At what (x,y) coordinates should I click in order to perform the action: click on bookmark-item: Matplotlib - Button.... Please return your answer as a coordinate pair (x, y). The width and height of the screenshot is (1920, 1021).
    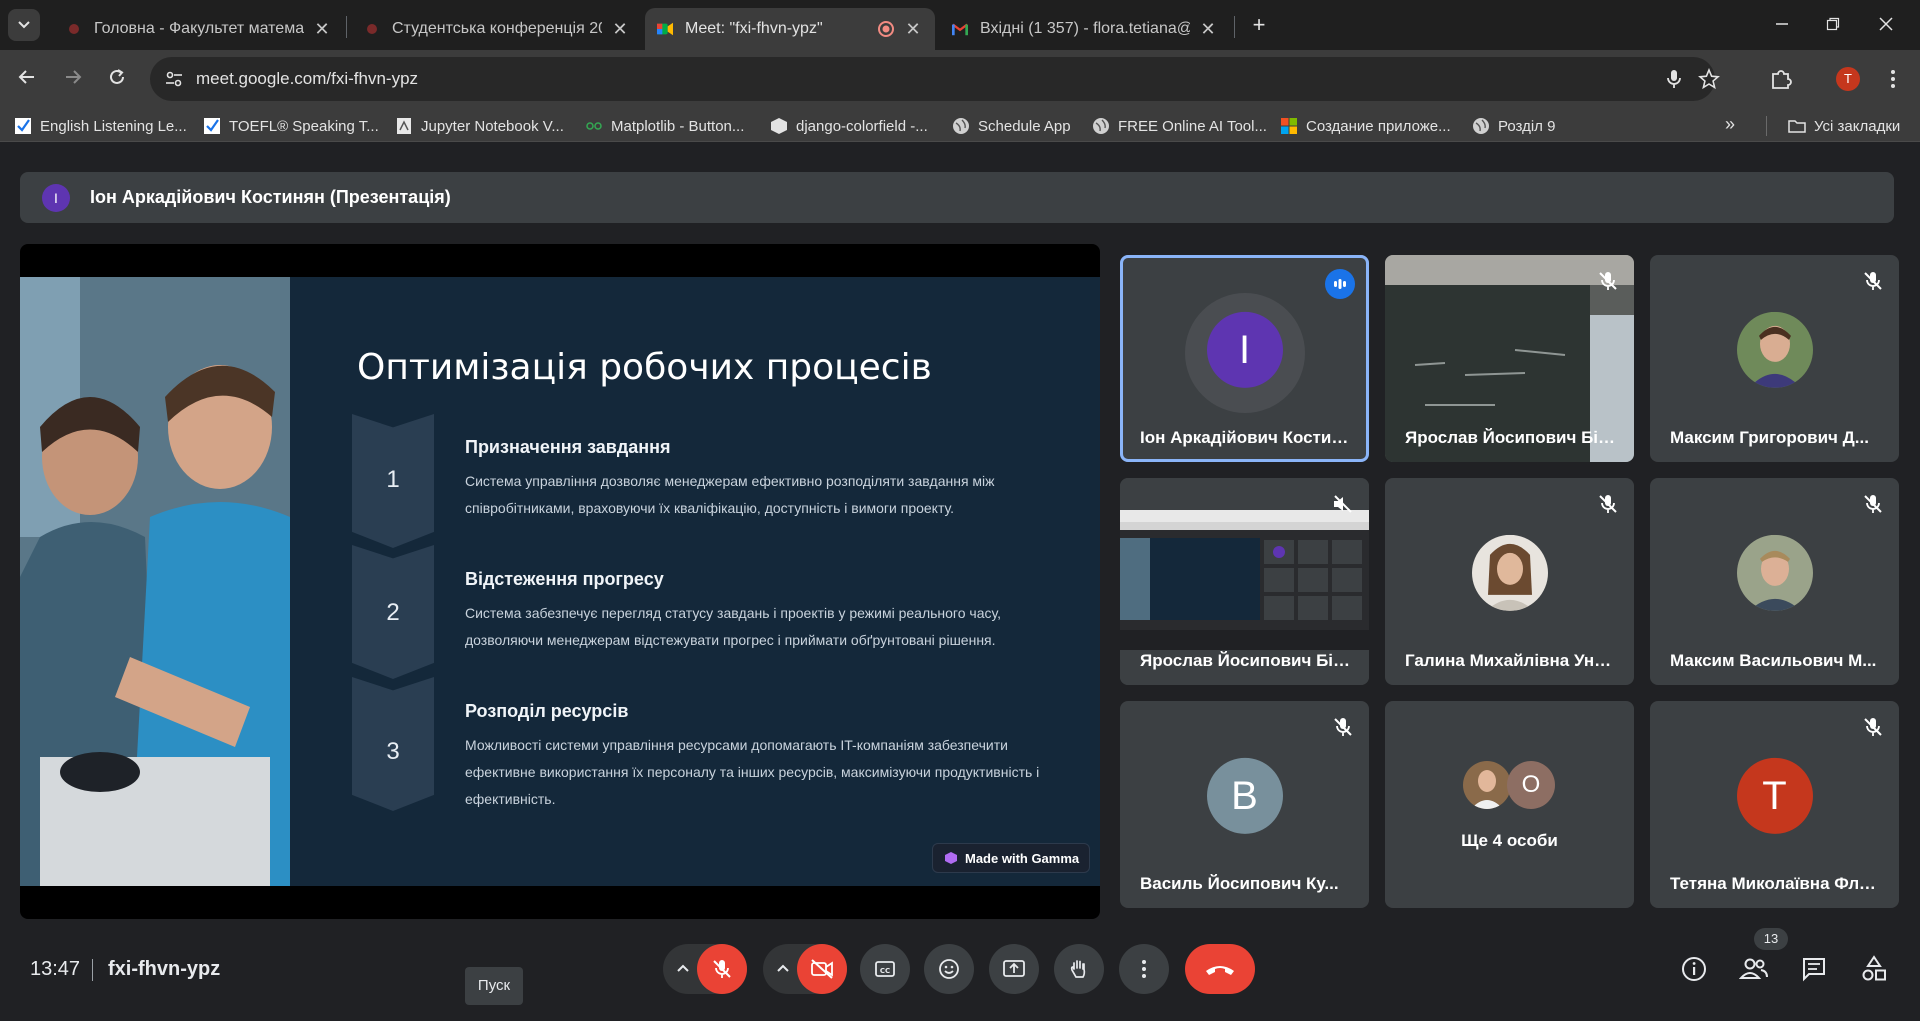
    Looking at the image, I should click on (664, 126).